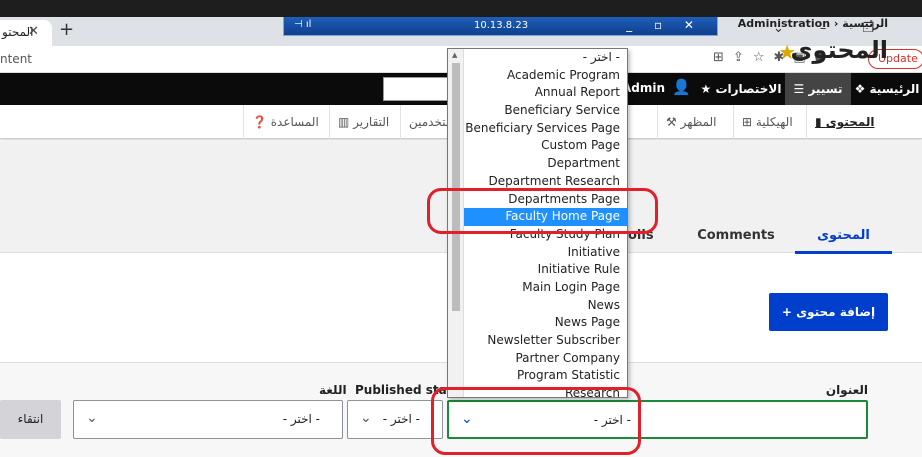 The image size is (922, 457). What do you see at coordinates (401, 419) in the screenshot?
I see `status-select-value: - اختر -` at bounding box center [401, 419].